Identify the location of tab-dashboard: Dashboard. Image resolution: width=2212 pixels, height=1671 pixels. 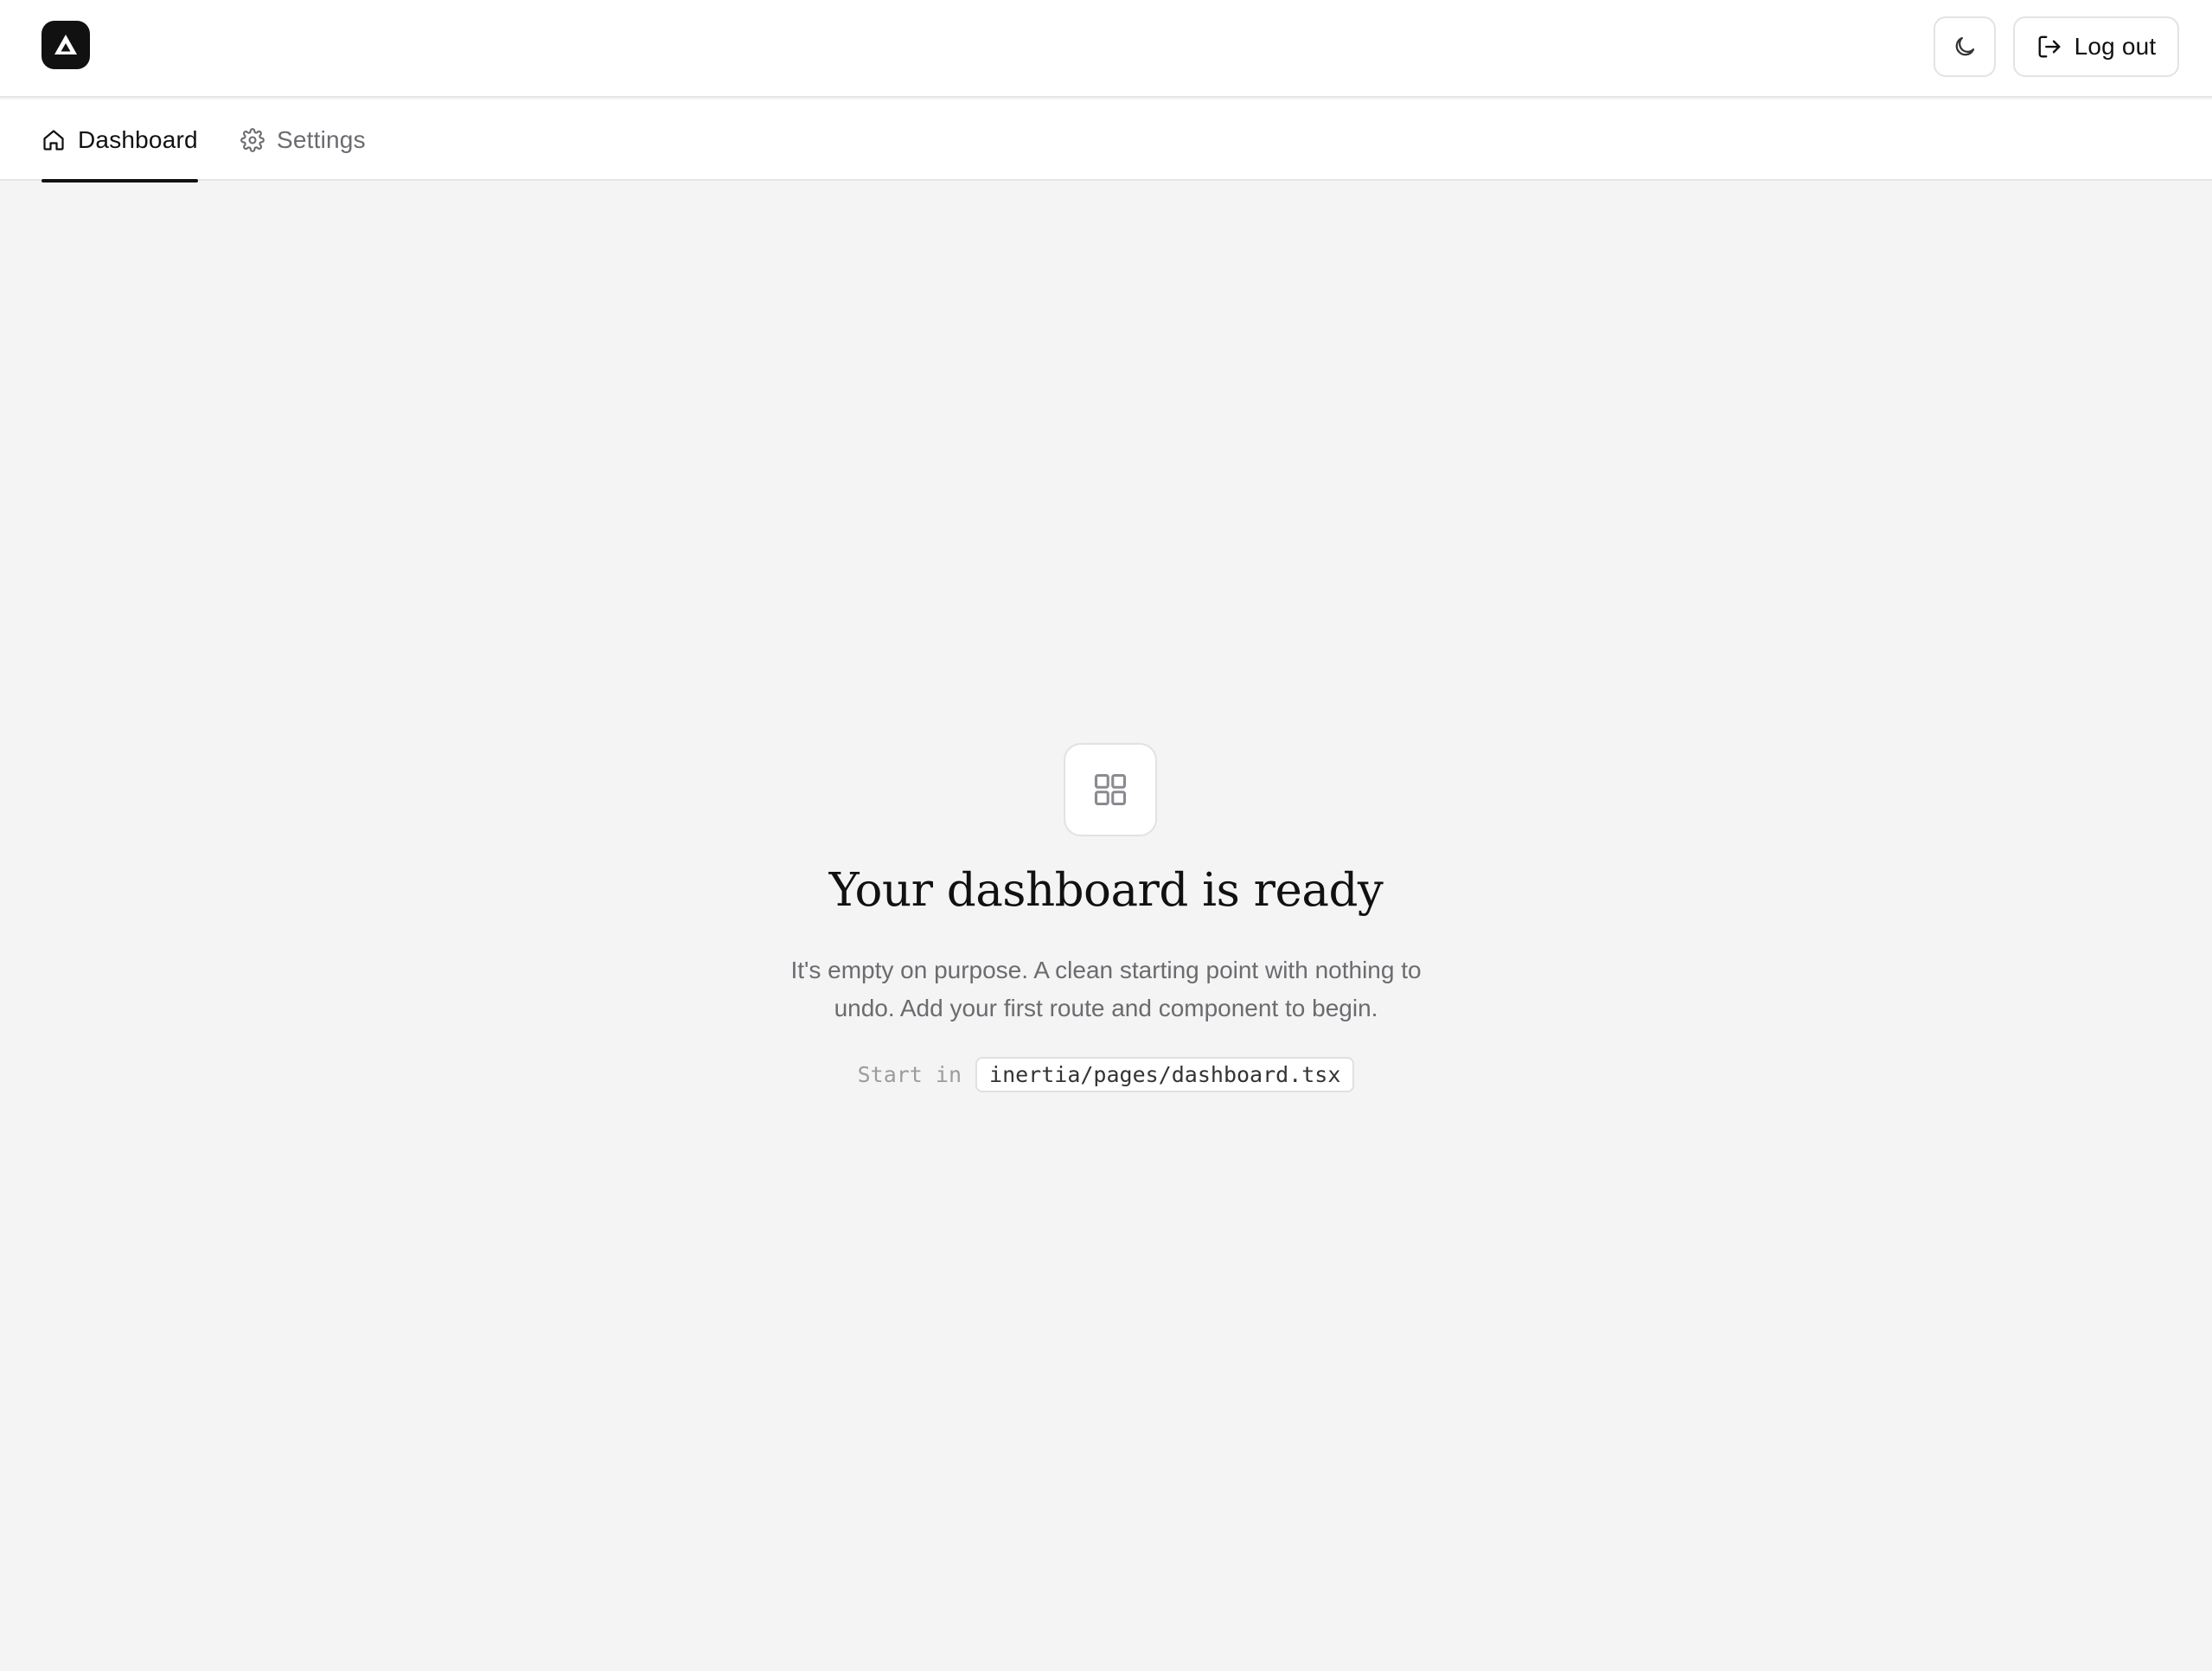
(120, 140).